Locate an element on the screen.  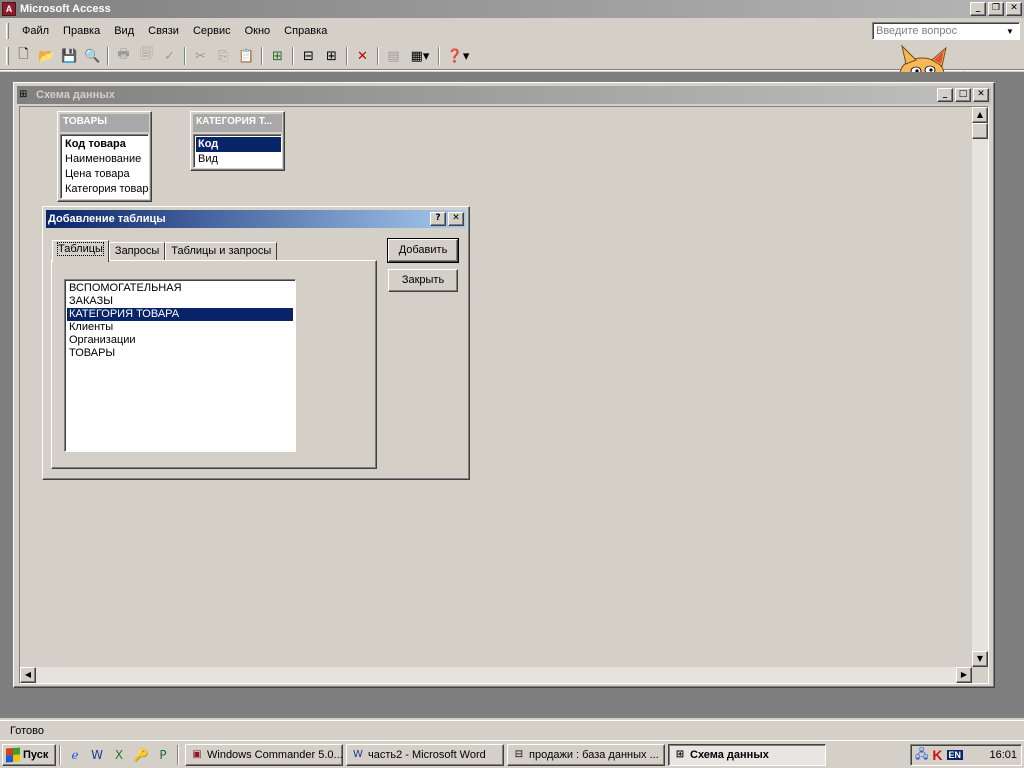
help-icon: ❓▾ is located at coordinates (458, 56).